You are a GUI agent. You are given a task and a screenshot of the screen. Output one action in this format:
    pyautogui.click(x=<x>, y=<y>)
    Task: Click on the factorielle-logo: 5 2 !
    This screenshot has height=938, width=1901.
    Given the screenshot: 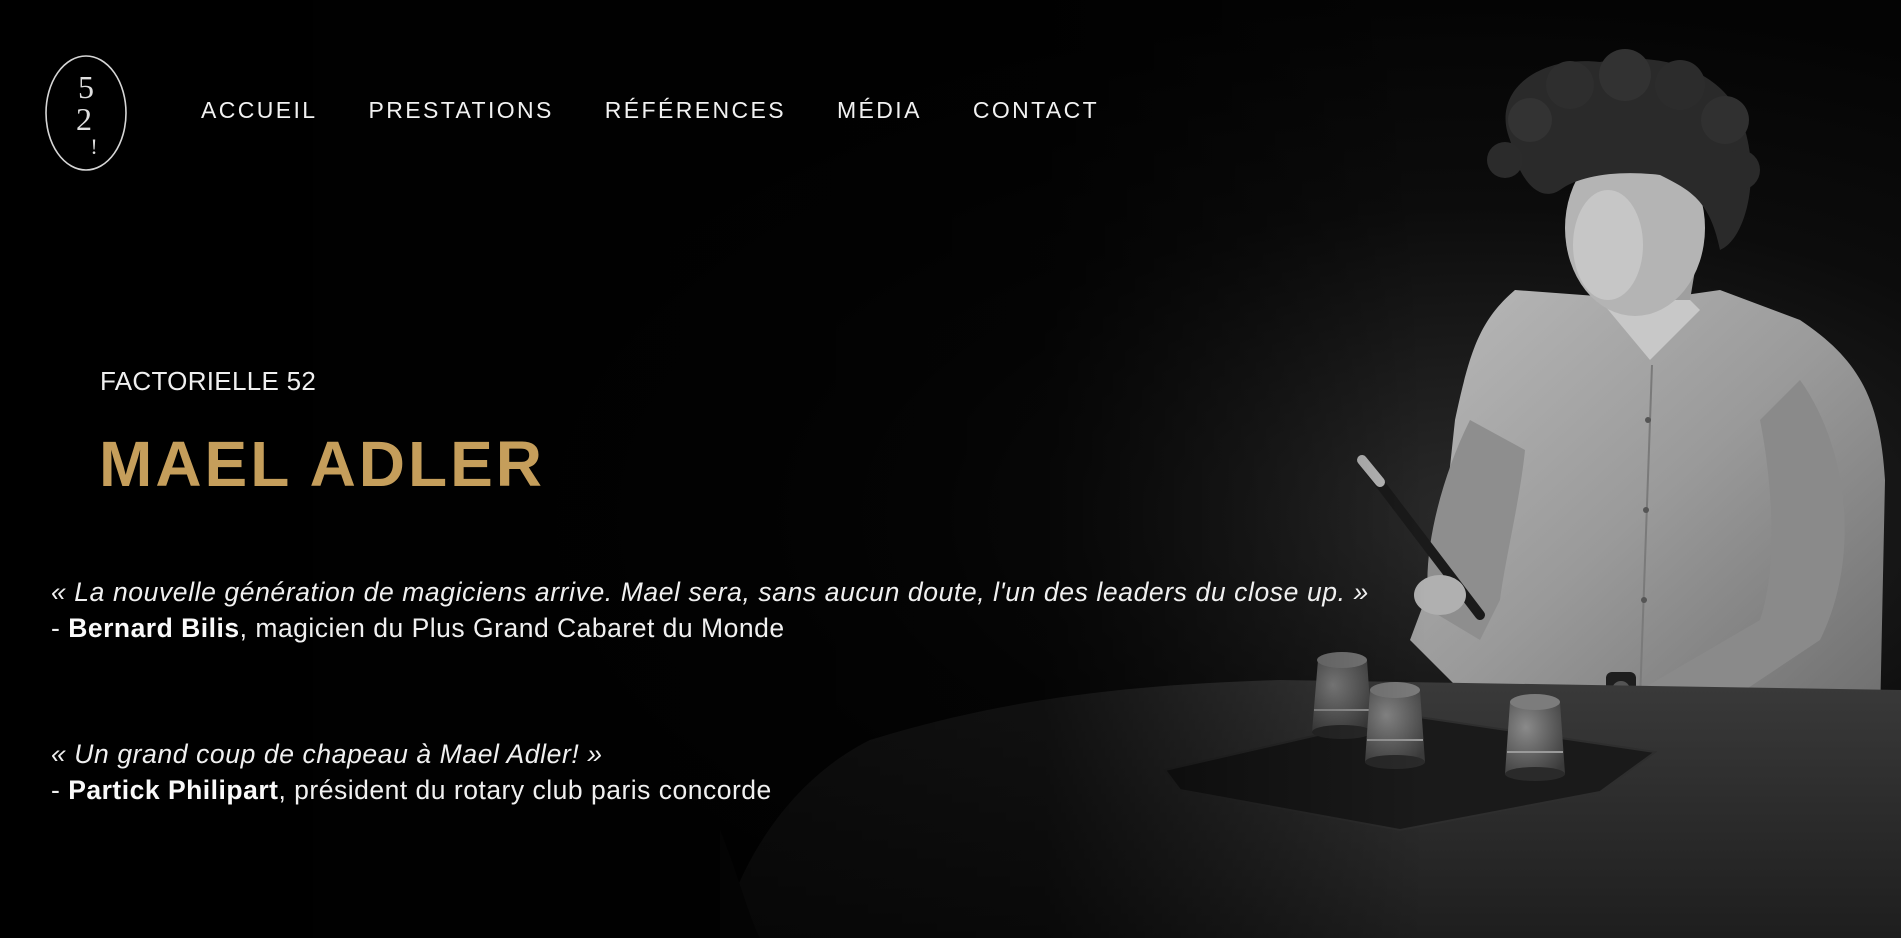 What is the action you would take?
    pyautogui.click(x=86, y=113)
    